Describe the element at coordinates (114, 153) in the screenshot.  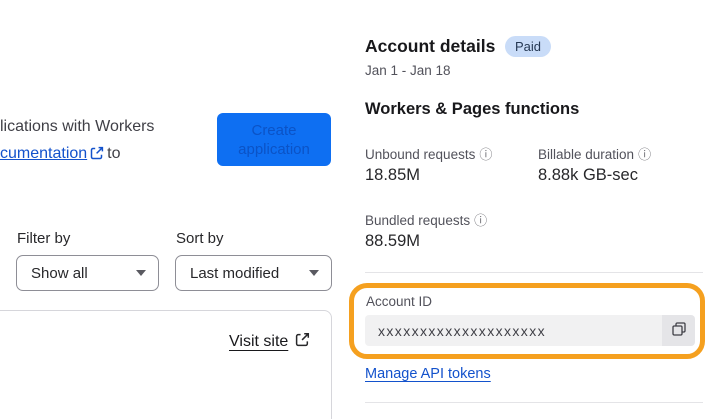
I see `intro-after-link: to` at that location.